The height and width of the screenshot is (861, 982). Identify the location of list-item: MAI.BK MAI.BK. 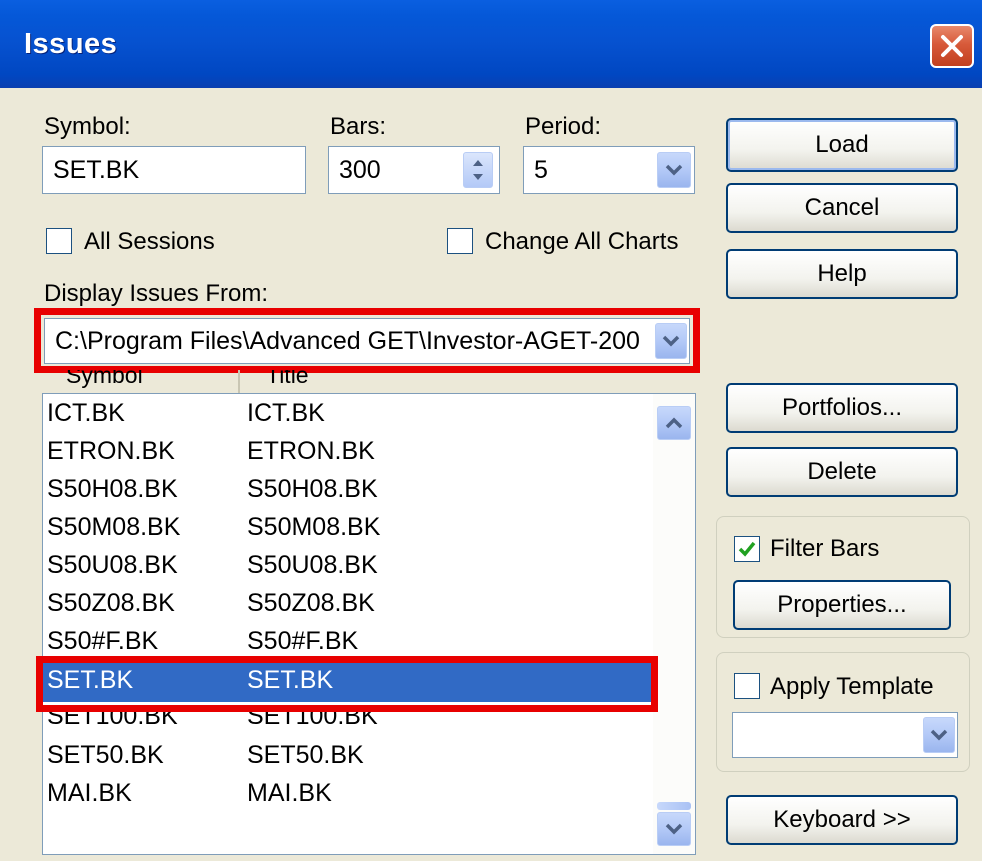
(348, 795).